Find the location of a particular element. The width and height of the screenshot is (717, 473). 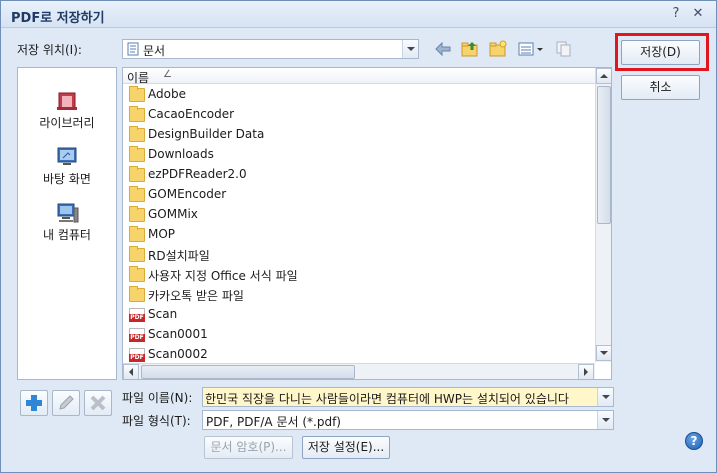

place-library: 라이브러리 is located at coordinates (67, 113).